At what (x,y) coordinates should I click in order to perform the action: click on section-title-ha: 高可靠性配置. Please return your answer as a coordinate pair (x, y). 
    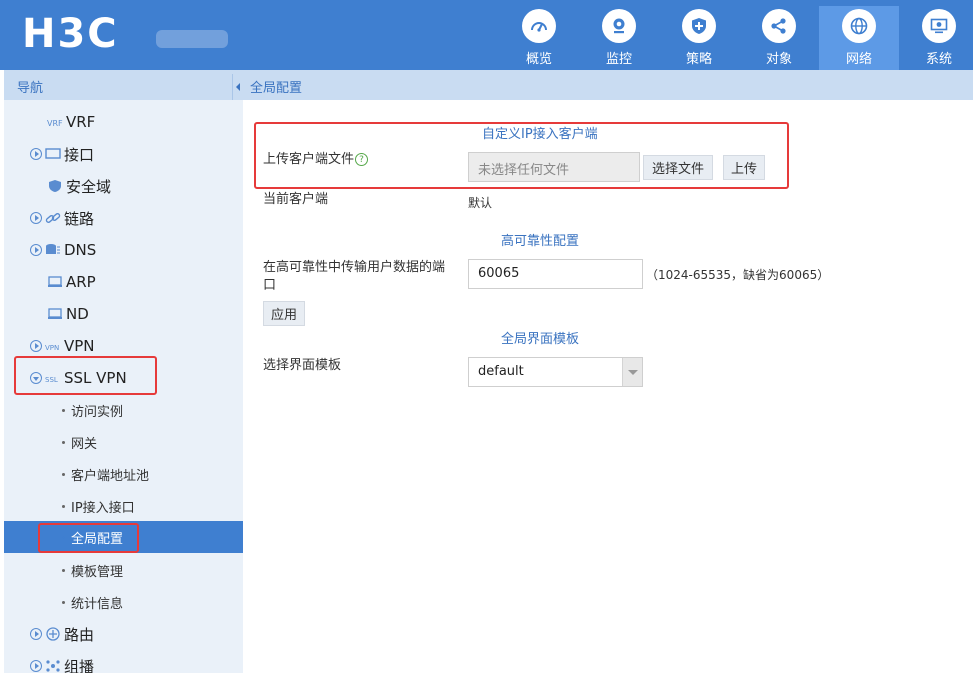
    Looking at the image, I should click on (540, 241).